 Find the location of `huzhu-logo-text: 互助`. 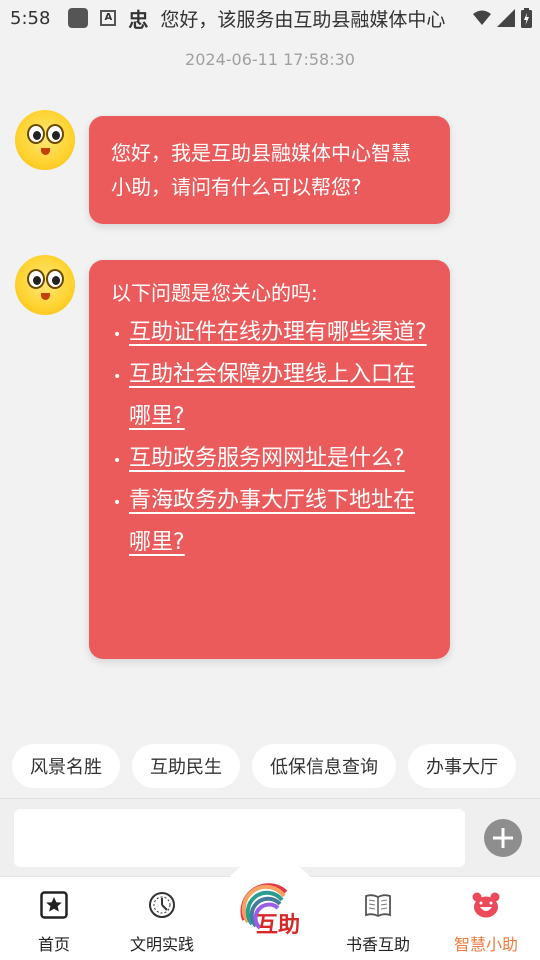

huzhu-logo-text: 互助 is located at coordinates (278, 925).